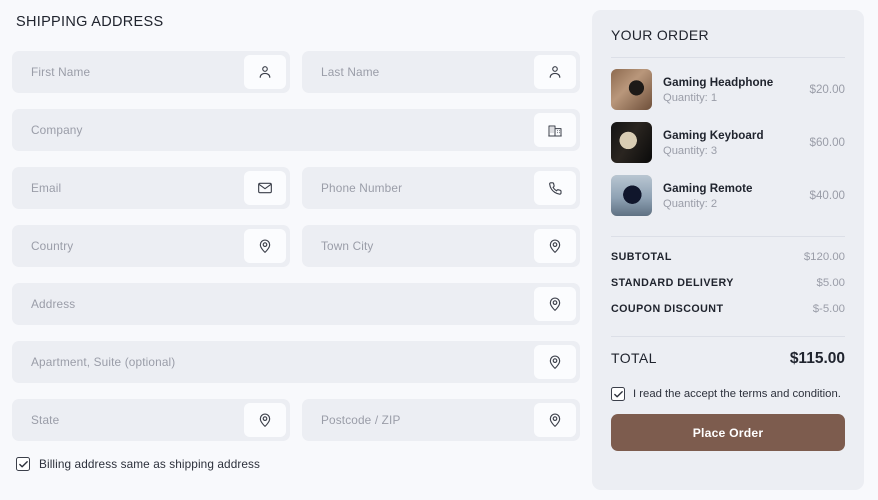 This screenshot has width=878, height=500. I want to click on order-item: Gaming Keyboard Quantity: 3 $60.00, so click(728, 142).